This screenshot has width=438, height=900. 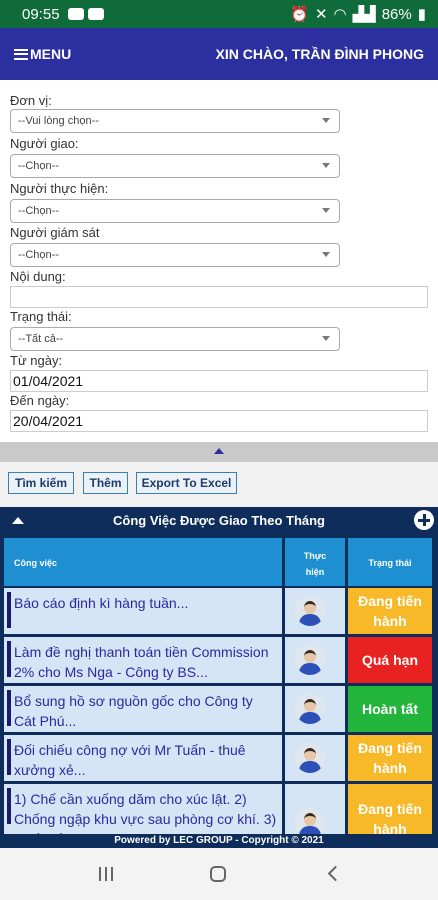 I want to click on supervisor-select: --Chọn--, so click(x=175, y=255).